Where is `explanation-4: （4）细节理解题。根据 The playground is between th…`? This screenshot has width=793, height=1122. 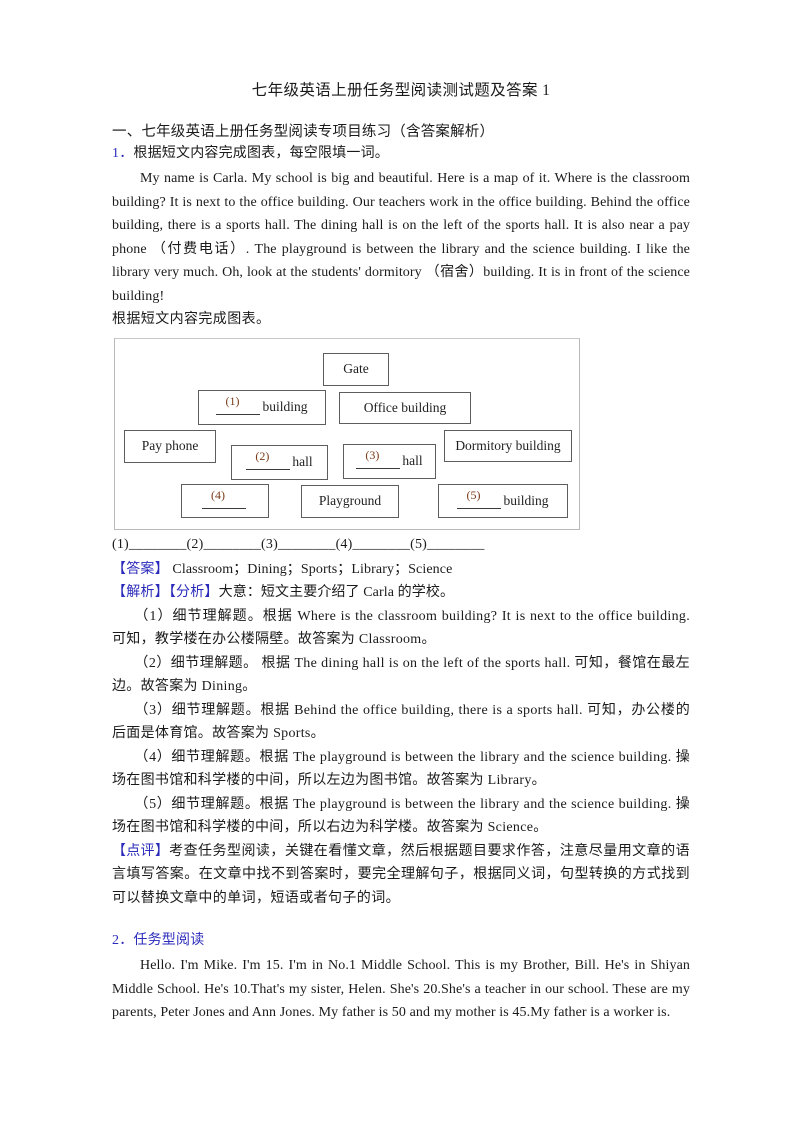
explanation-4: （4）细节理解题。根据 The playground is between th… is located at coordinates (401, 769).